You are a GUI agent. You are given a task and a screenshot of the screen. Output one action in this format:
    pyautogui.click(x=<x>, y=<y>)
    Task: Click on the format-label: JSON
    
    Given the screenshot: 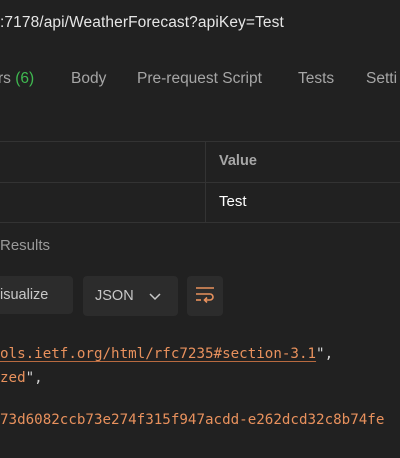 What is the action you would take?
    pyautogui.click(x=114, y=296)
    